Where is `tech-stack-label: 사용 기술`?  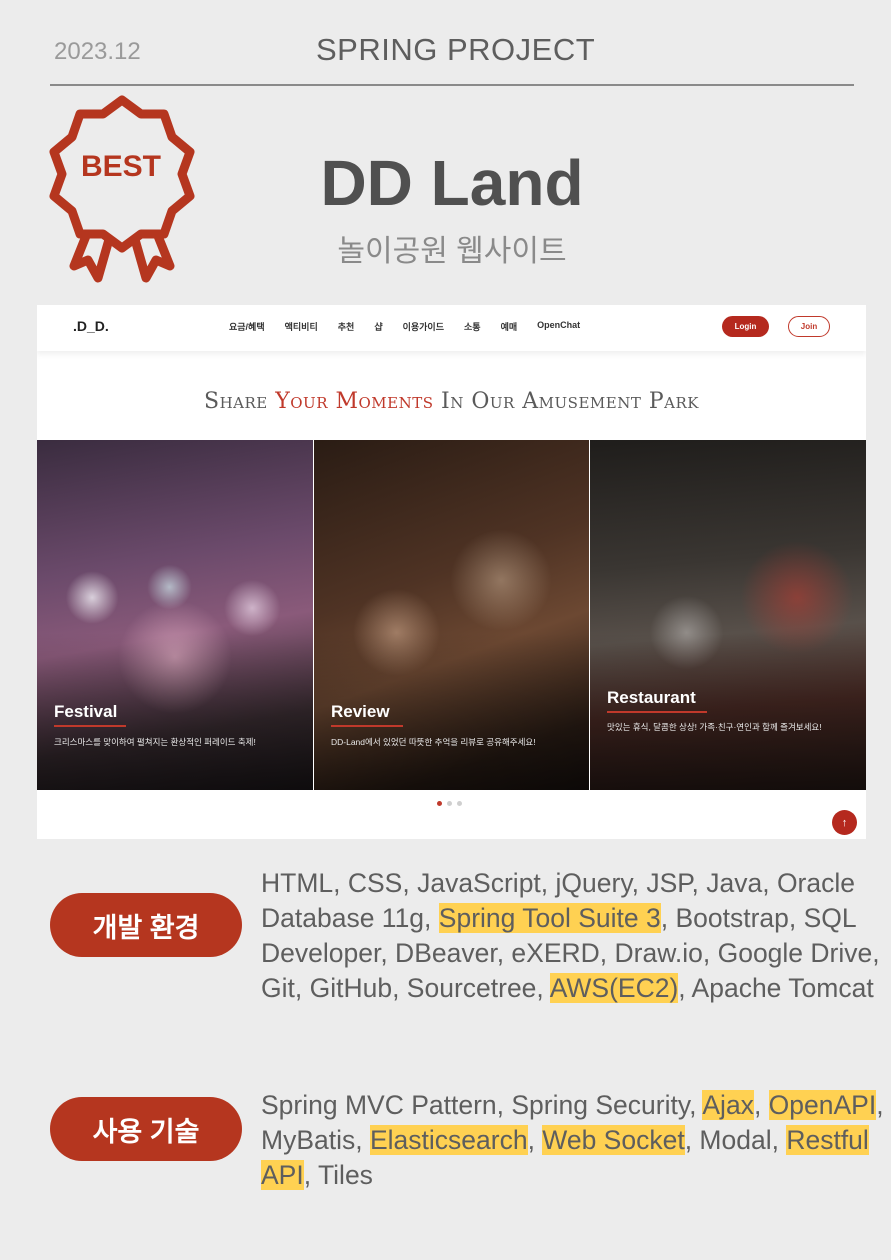
tech-stack-label: 사용 기술 is located at coordinates (146, 1129).